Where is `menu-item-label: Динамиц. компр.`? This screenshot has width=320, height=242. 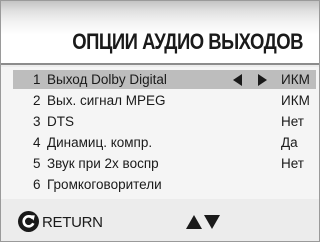 menu-item-label: Динамиц. компр. is located at coordinates (100, 142).